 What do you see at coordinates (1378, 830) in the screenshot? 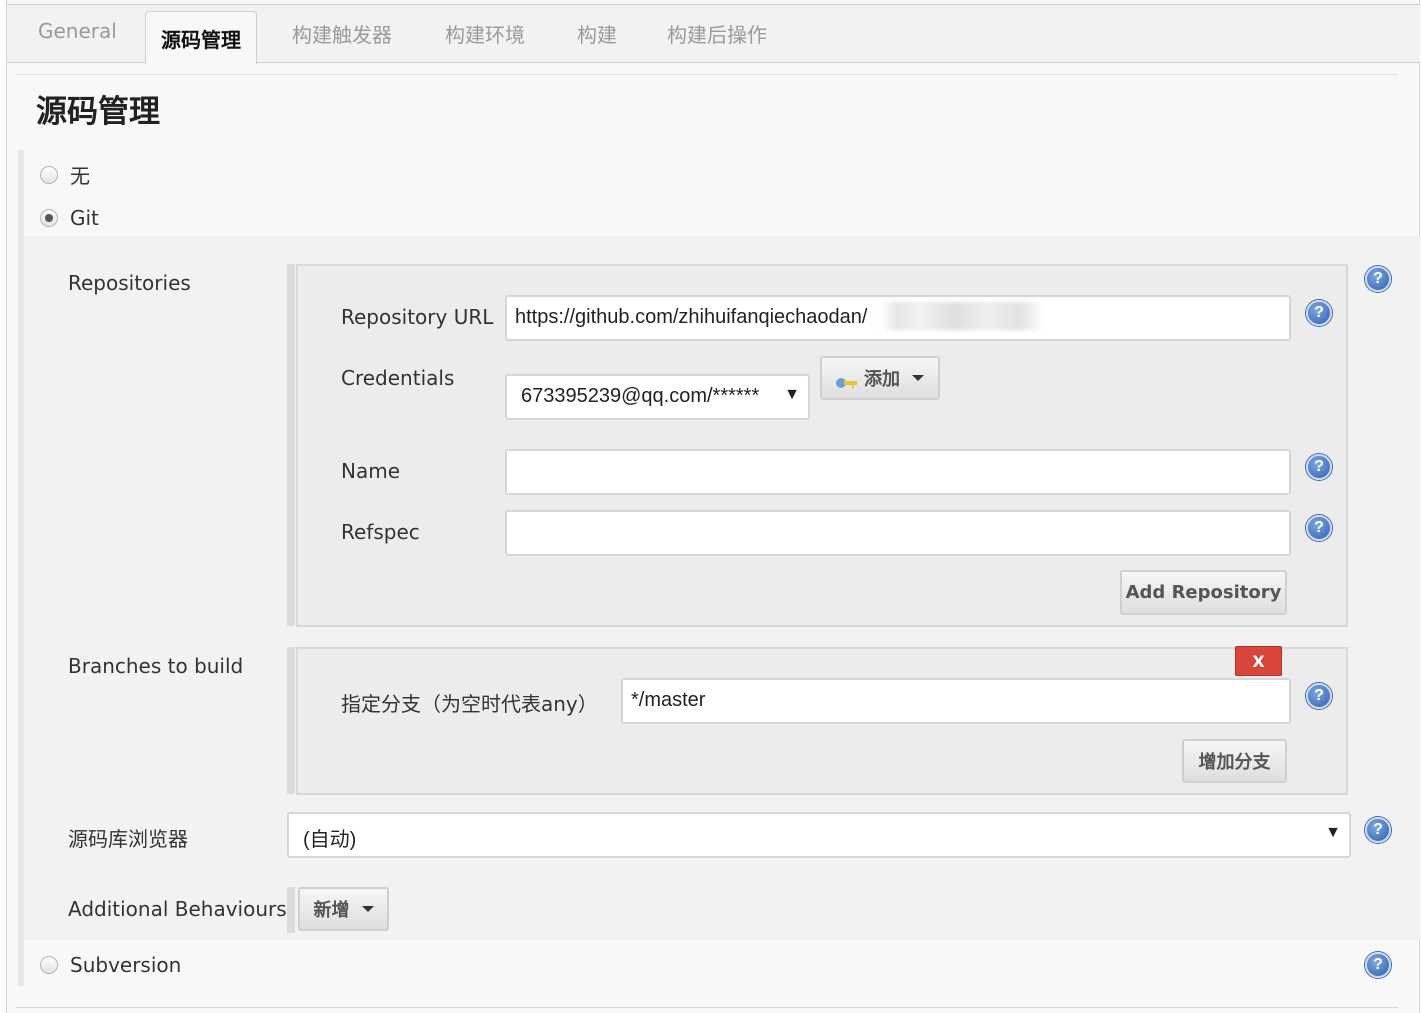
I see `repository-browser-help-icon: ?` at bounding box center [1378, 830].